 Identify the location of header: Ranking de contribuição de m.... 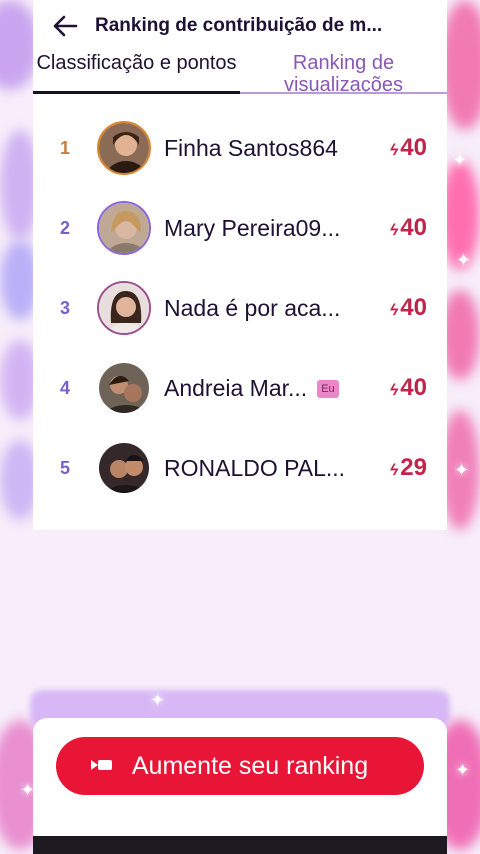
(240, 26).